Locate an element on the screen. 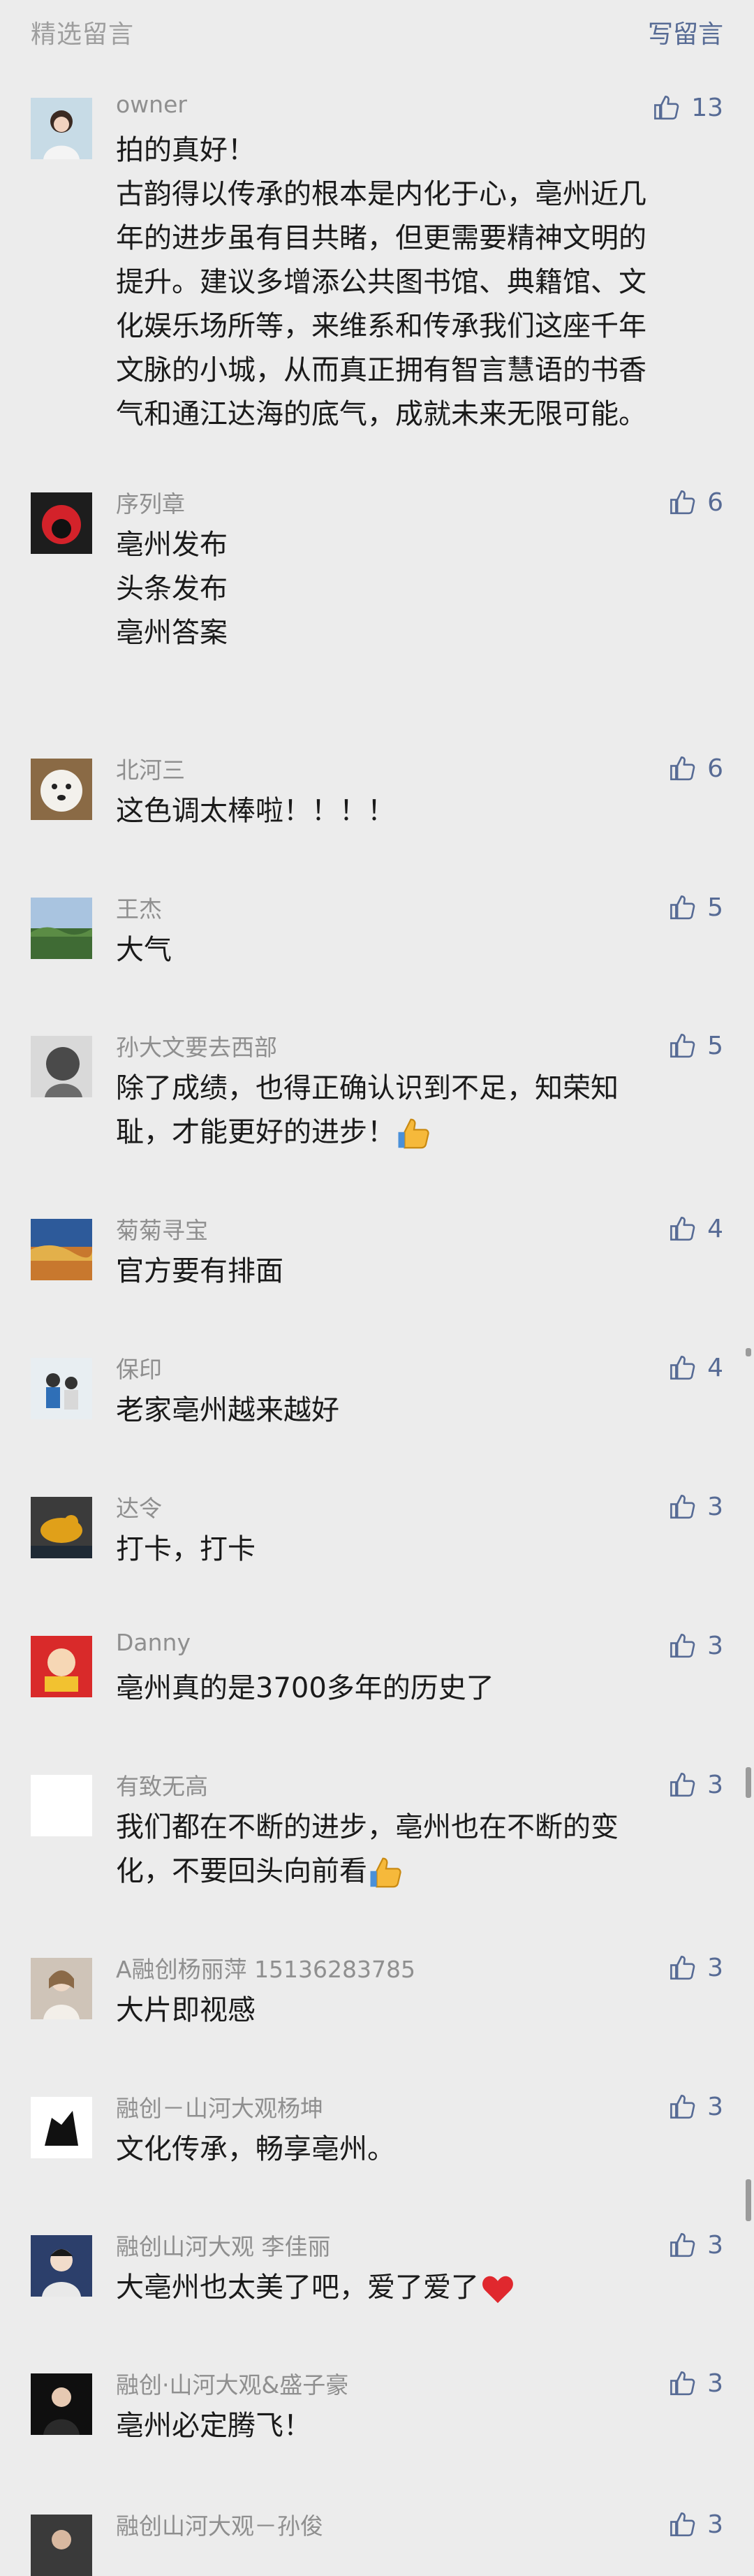 The height and width of the screenshot is (2576, 754). comment-line: 大气 is located at coordinates (144, 950).